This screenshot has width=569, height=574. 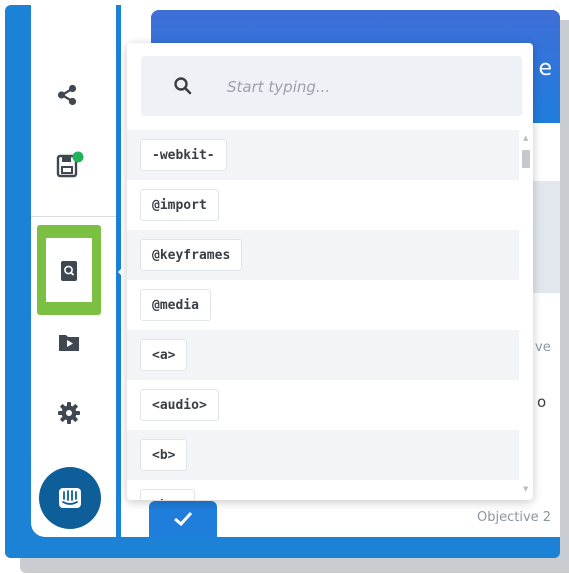 What do you see at coordinates (525, 489) in the screenshot?
I see `scroll-down-arrow-icon: ▼` at bounding box center [525, 489].